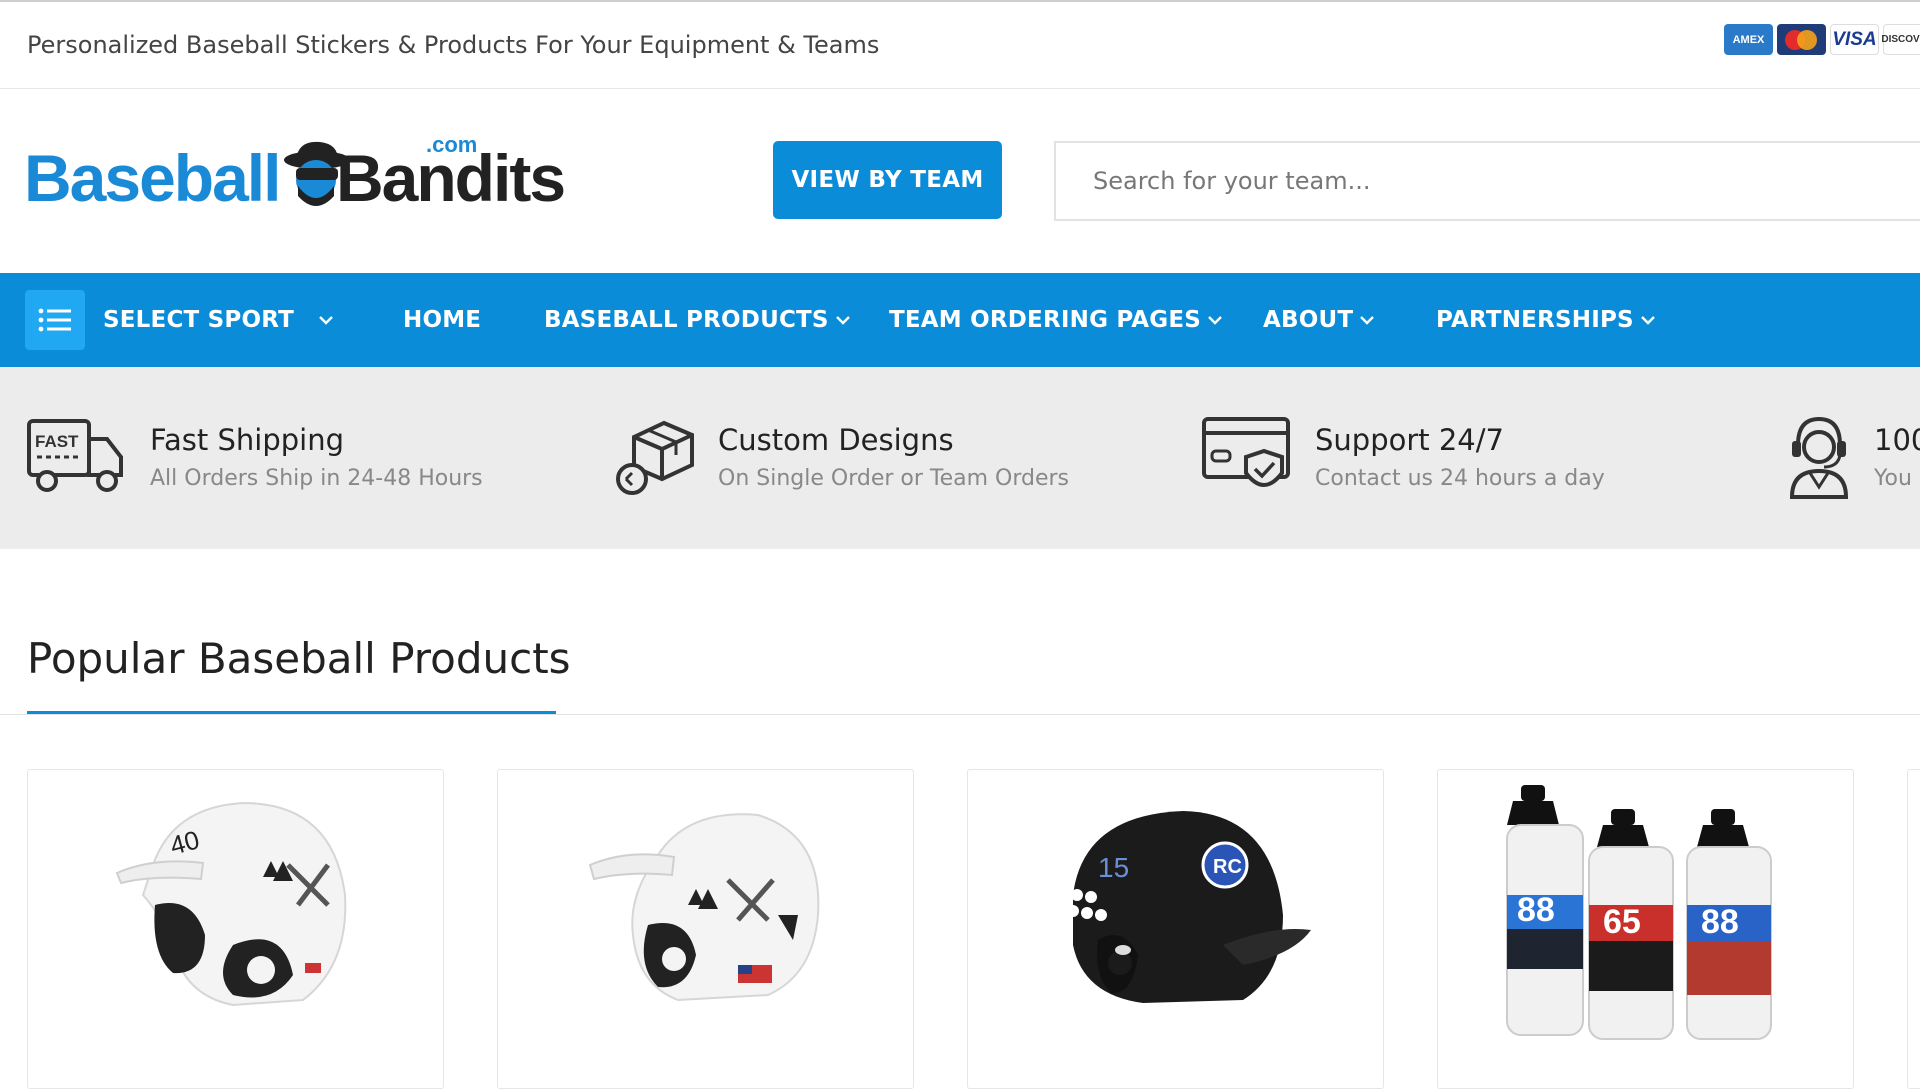  What do you see at coordinates (1189, 907) in the screenshot?
I see `black-helmet-image: 15 RC` at bounding box center [1189, 907].